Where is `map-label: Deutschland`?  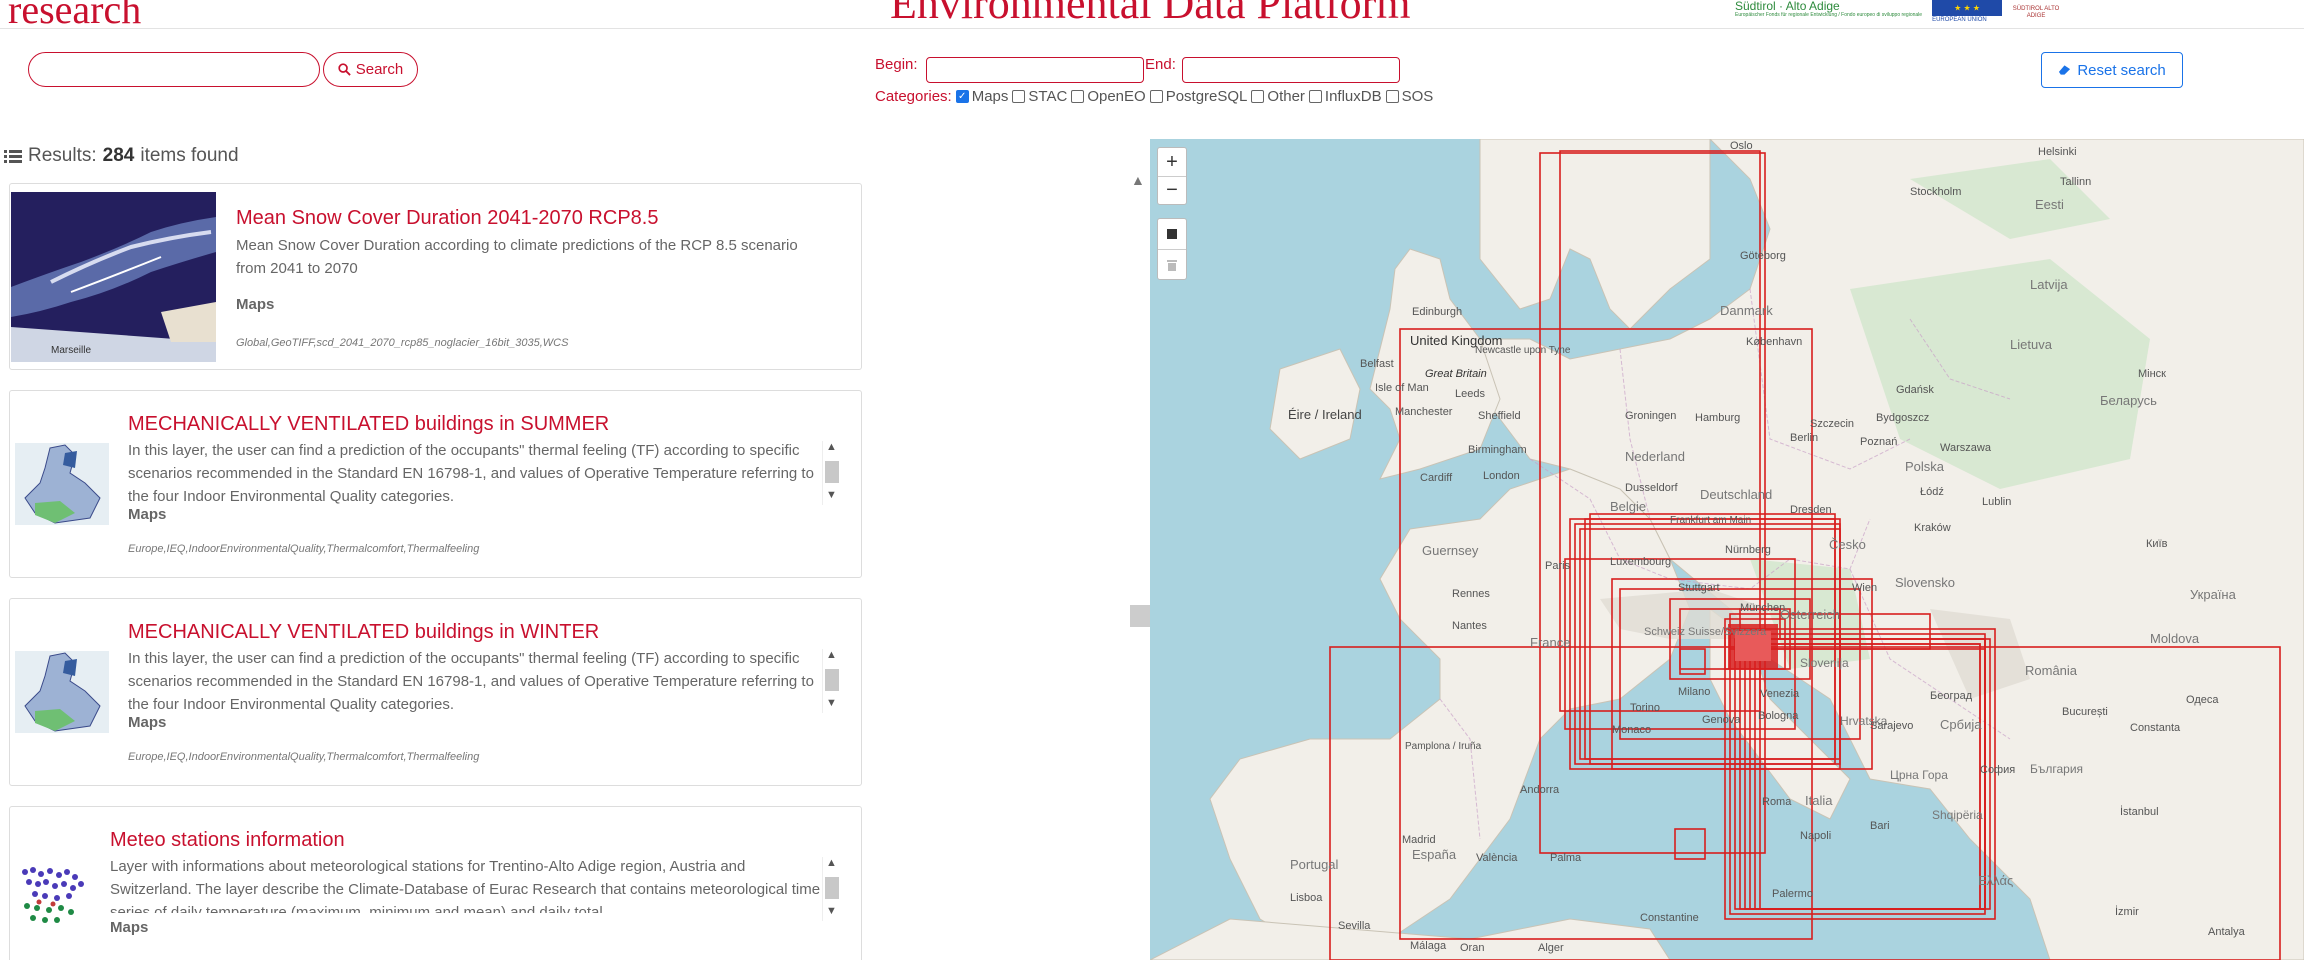
map-label: Deutschland is located at coordinates (1736, 494).